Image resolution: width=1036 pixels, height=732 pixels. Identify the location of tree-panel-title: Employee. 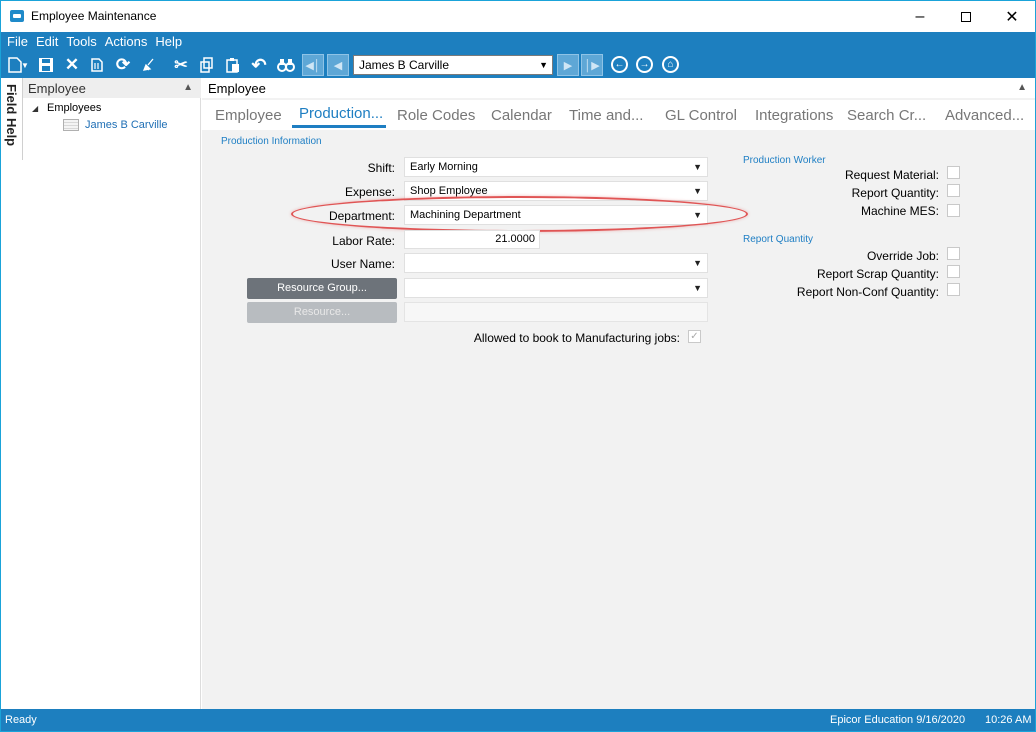
(57, 88).